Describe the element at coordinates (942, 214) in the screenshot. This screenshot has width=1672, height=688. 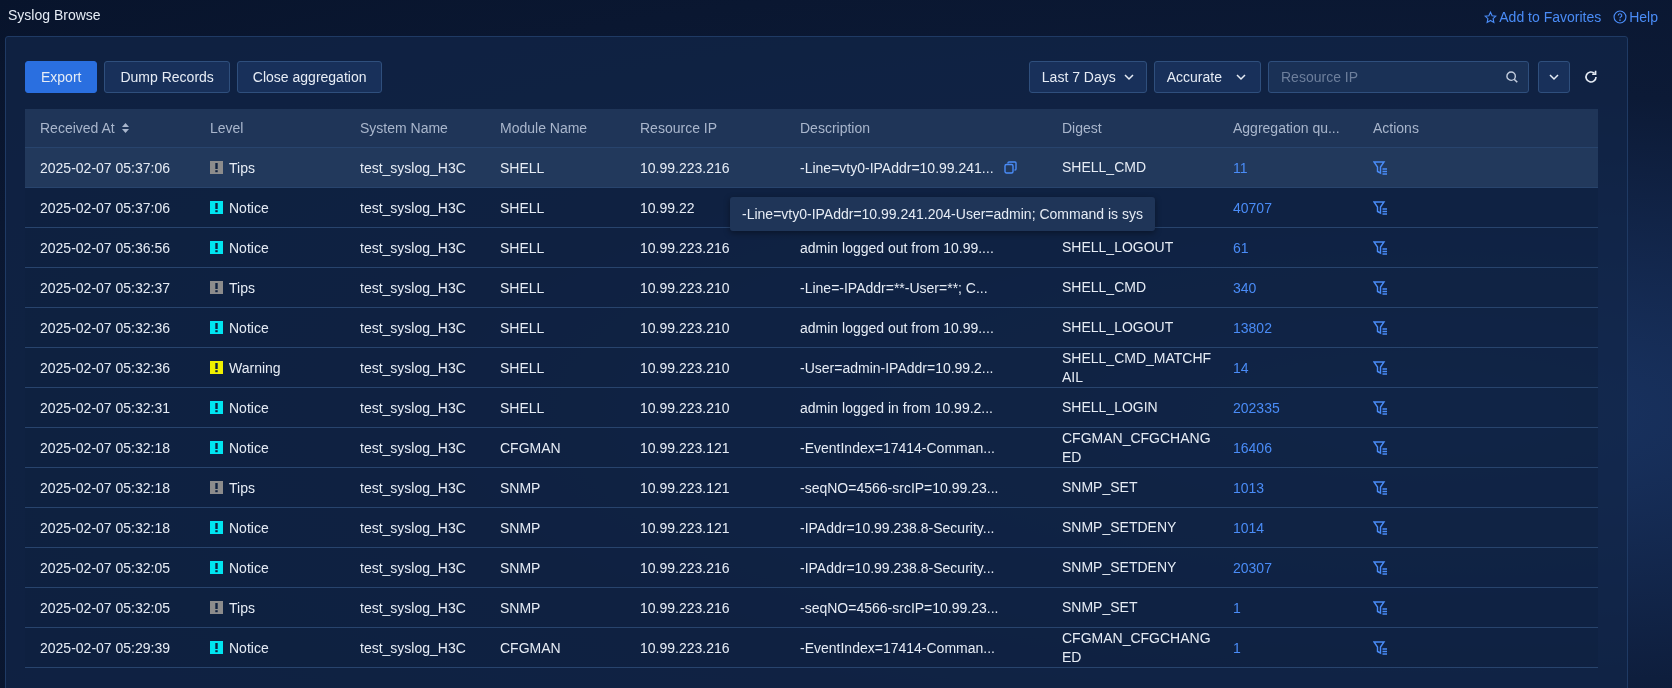
I see `tooltip: -Line=vty0-IPAddr=10.99.241.204-User=admin; Command is sys` at that location.